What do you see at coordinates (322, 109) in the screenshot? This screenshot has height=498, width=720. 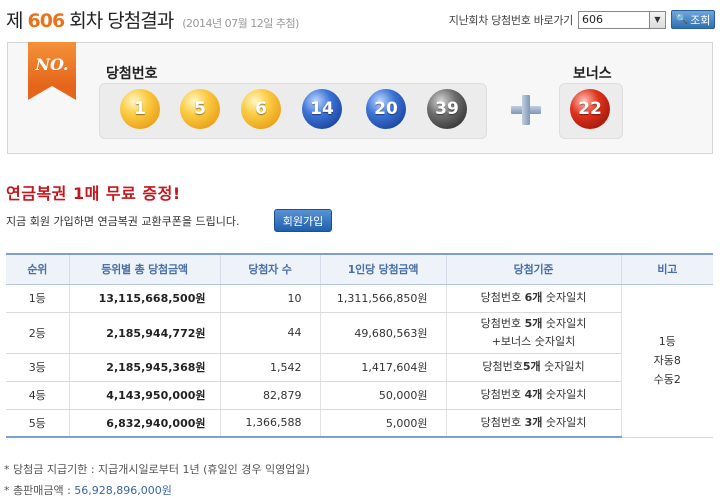 I see `winning-ball: 14` at bounding box center [322, 109].